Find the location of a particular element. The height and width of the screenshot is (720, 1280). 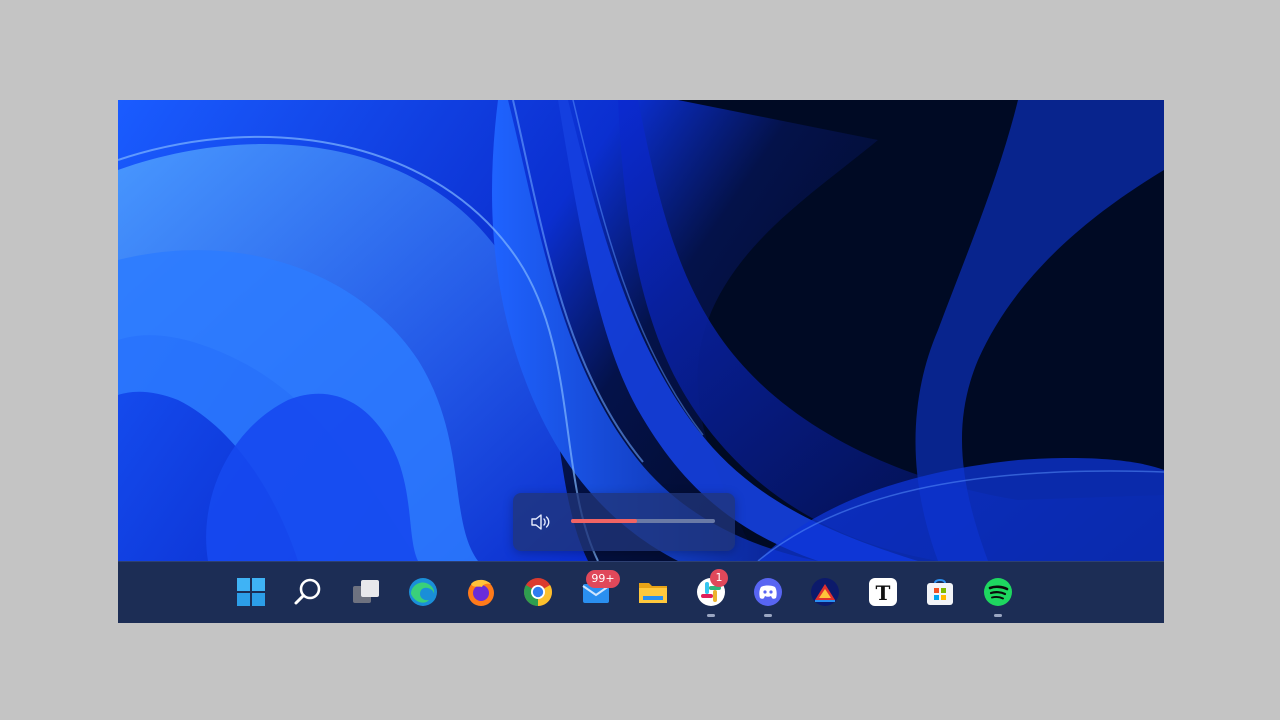

volume-slider is located at coordinates (643, 521).